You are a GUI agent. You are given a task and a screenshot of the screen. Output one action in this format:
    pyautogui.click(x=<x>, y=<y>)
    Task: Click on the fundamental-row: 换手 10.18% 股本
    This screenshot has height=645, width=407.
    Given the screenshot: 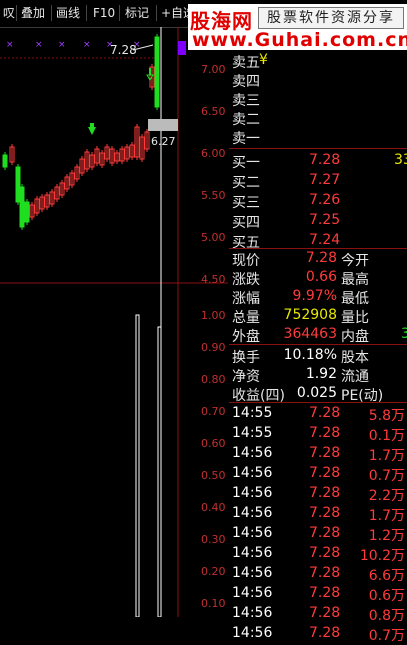 What is the action you would take?
    pyautogui.click(x=318, y=355)
    